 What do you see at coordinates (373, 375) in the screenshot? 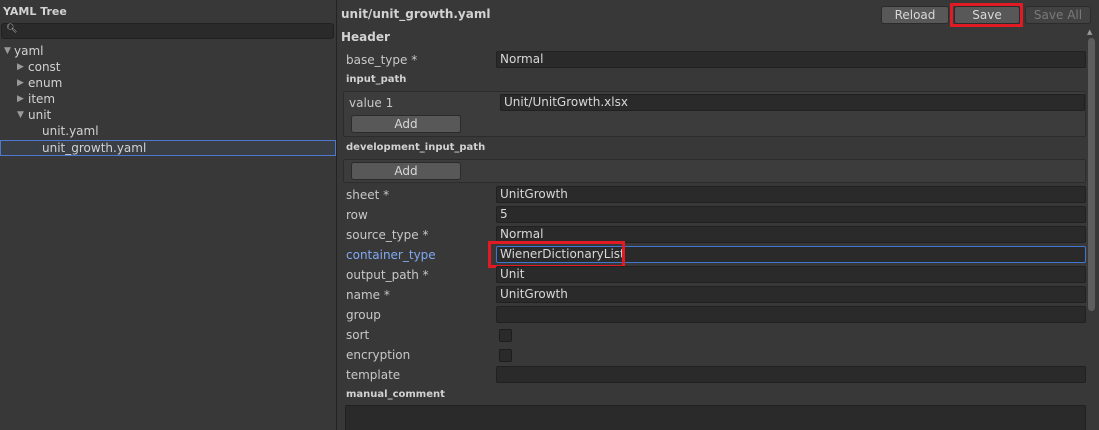
I see `template-label: template` at bounding box center [373, 375].